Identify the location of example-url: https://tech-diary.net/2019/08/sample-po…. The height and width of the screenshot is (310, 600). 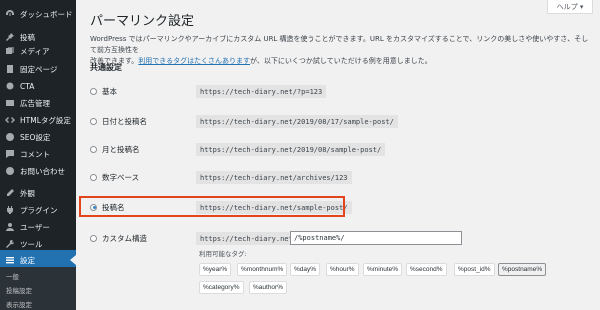
(291, 149).